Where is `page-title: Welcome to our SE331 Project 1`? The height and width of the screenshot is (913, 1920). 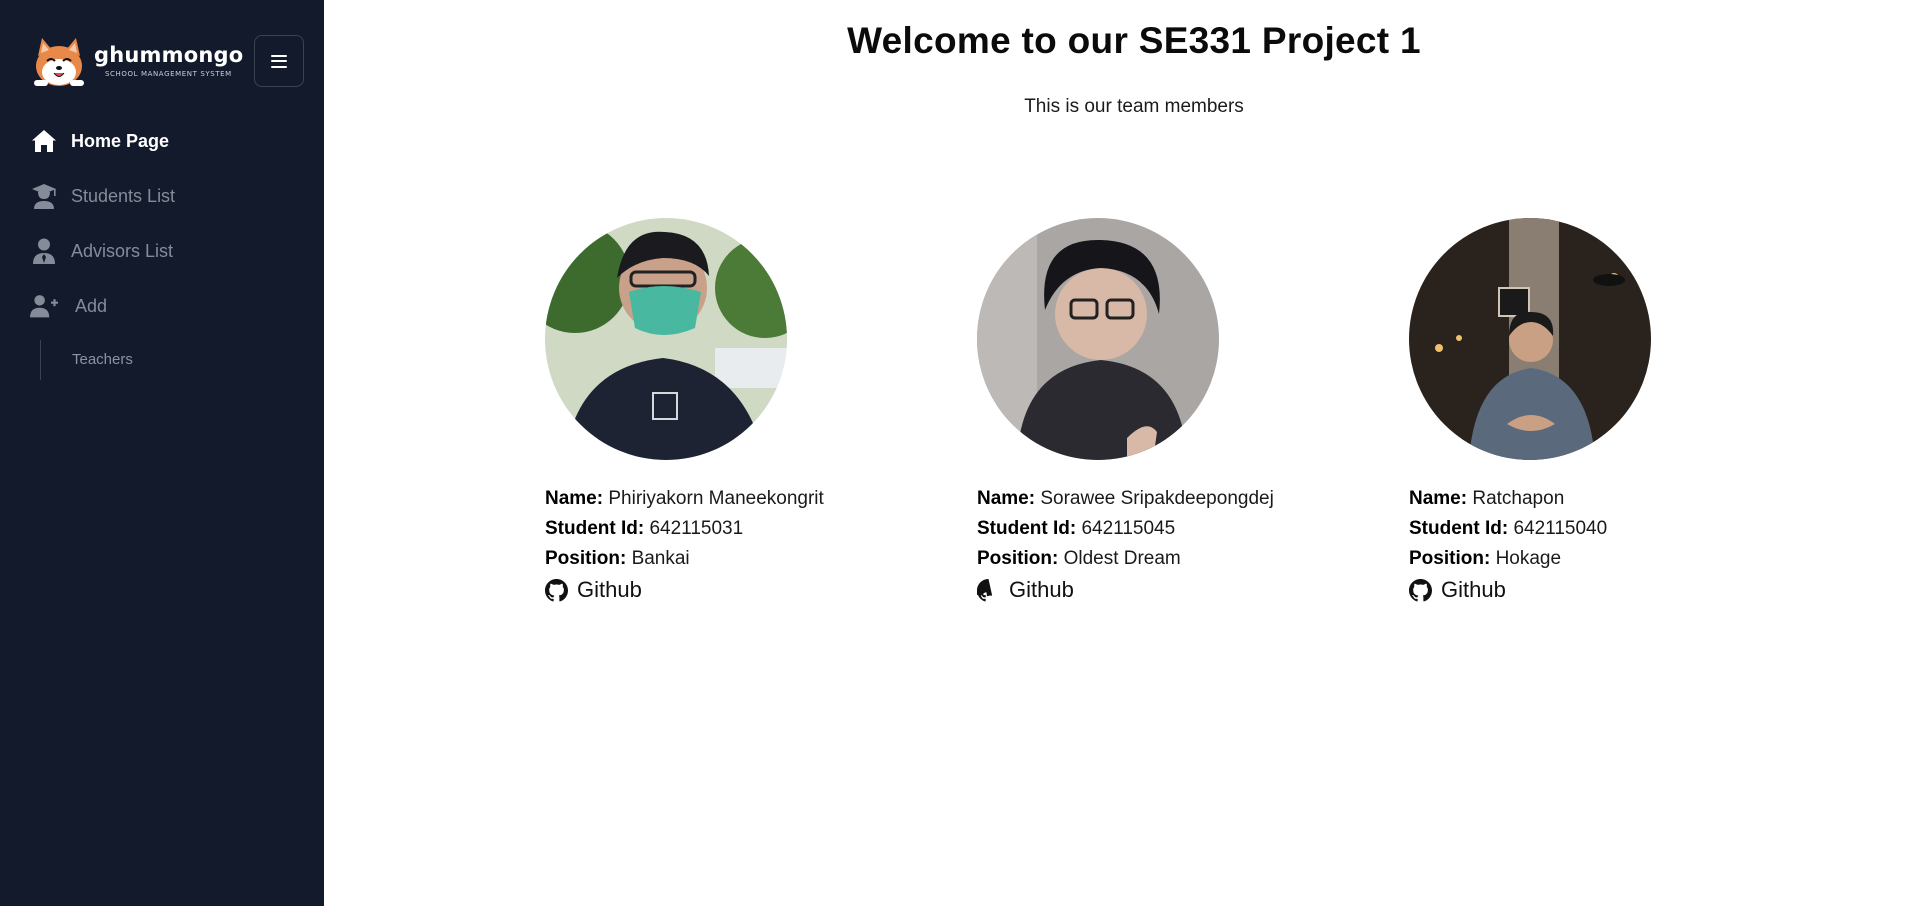
page-title: Welcome to our SE331 Project 1 is located at coordinates (1134, 40).